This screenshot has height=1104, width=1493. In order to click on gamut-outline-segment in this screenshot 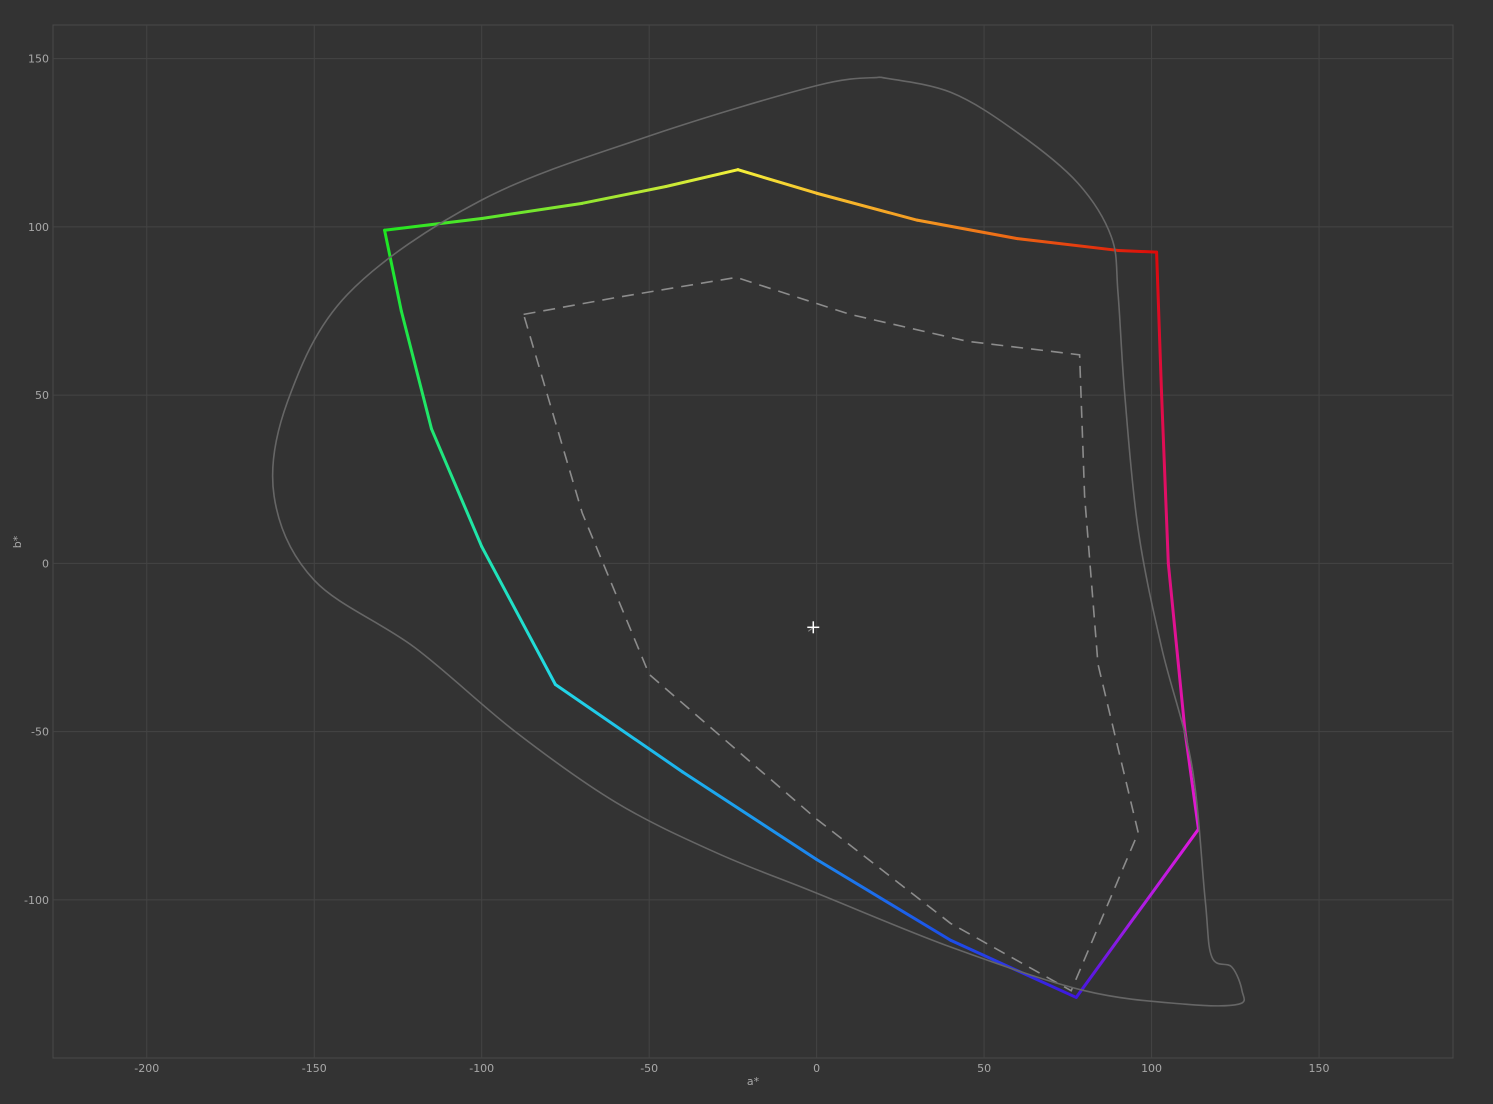, I will do `click(1137, 251)`.